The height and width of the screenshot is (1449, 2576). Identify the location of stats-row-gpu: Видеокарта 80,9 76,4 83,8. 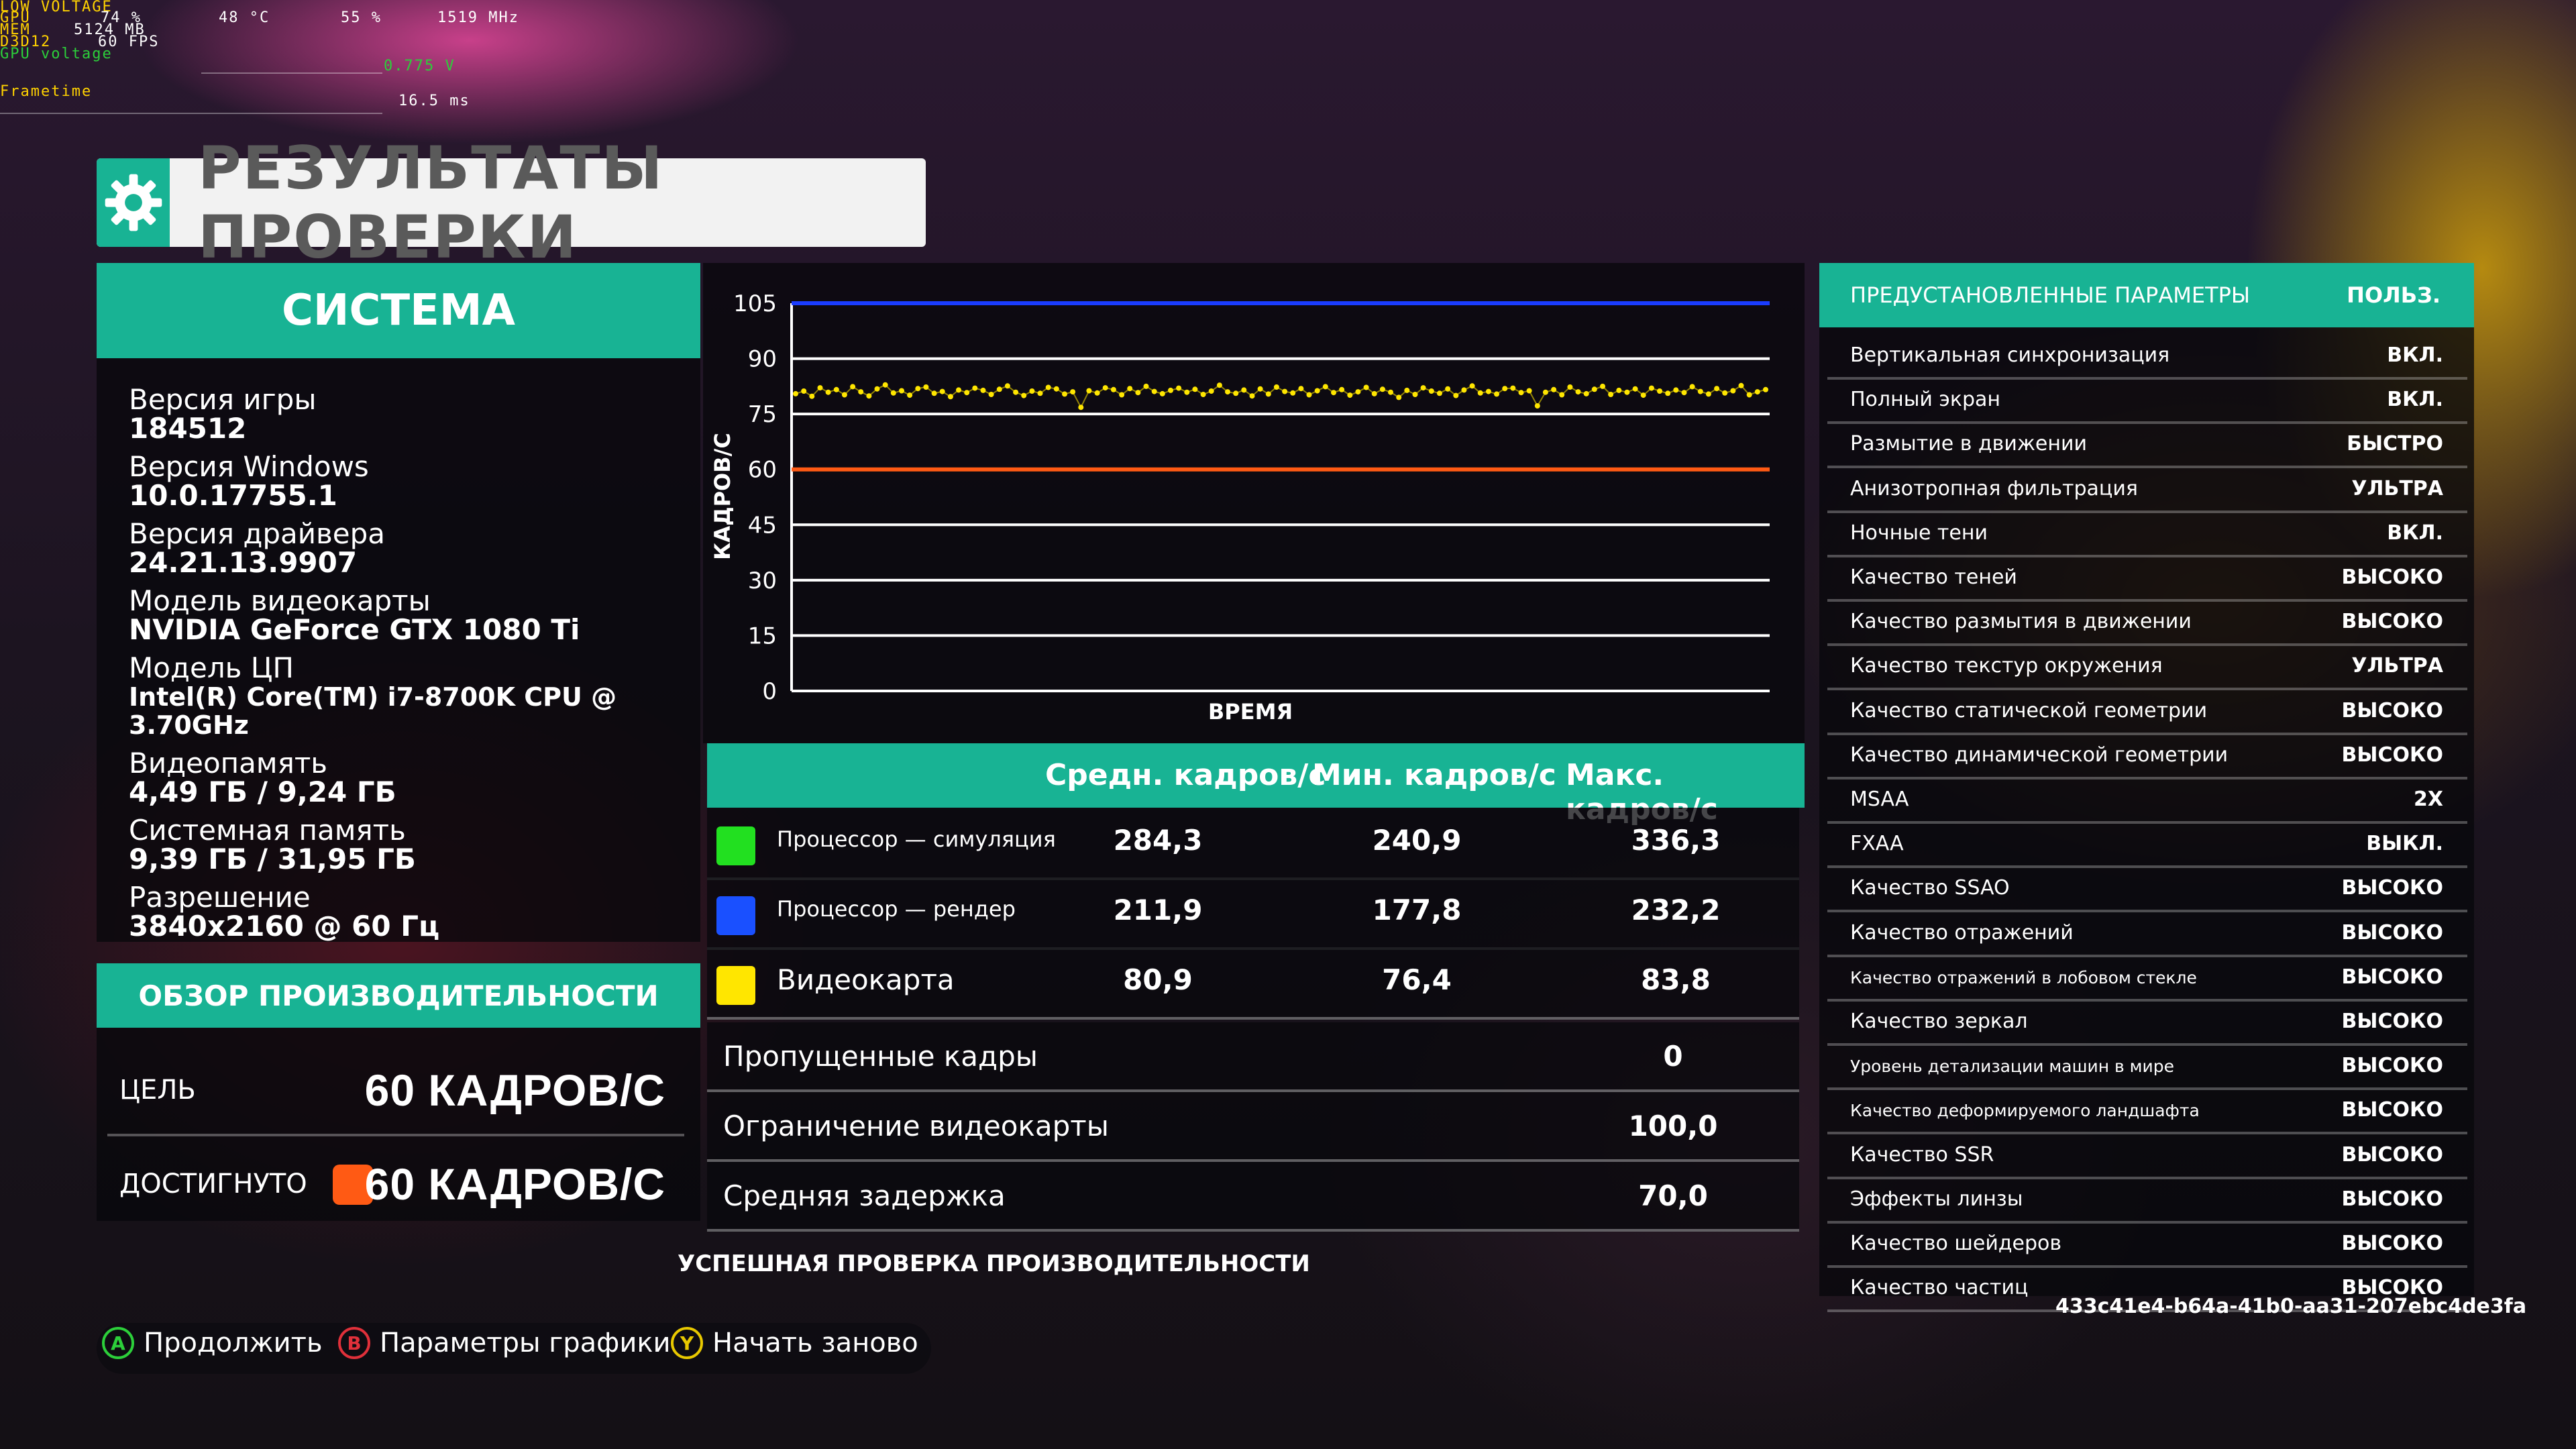
(1253, 983).